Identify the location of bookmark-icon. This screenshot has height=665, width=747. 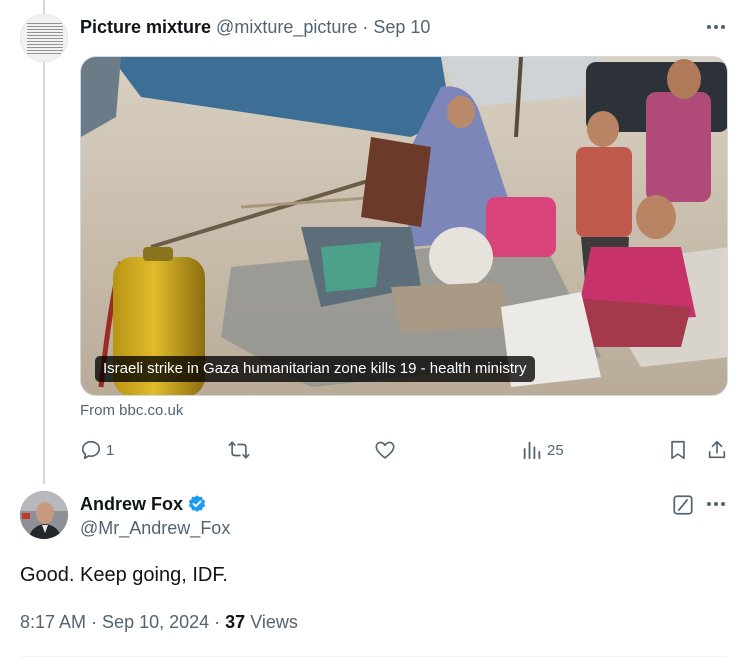
(678, 450).